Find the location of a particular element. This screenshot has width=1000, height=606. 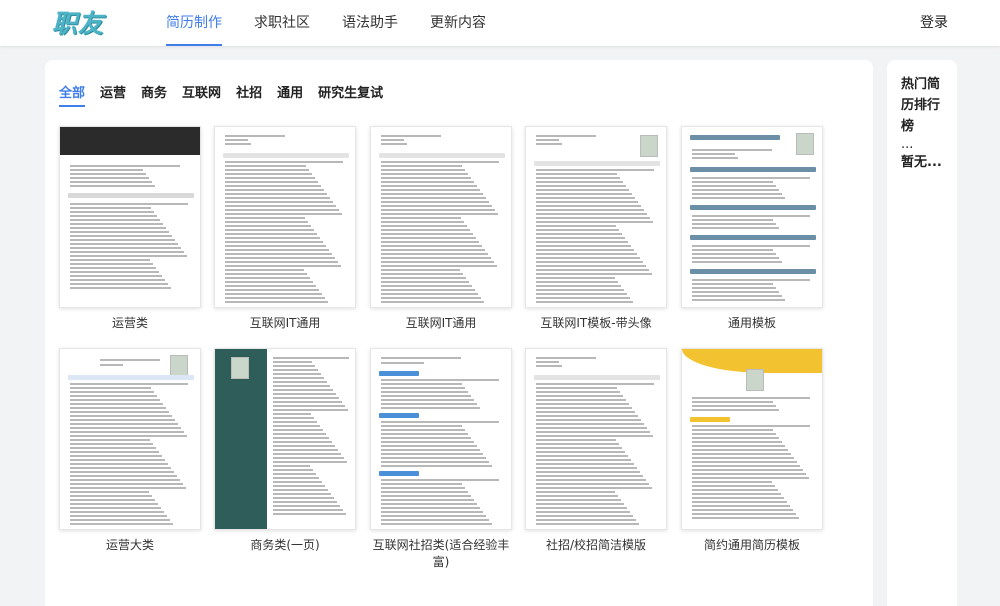

template-card: 运营大类 is located at coordinates (130, 451).